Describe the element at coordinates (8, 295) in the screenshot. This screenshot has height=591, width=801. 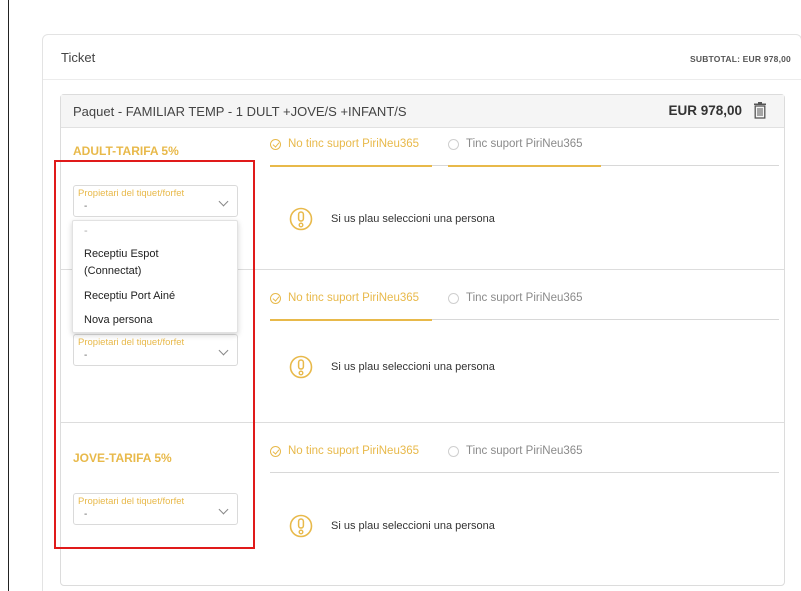
I see `window-edge` at that location.